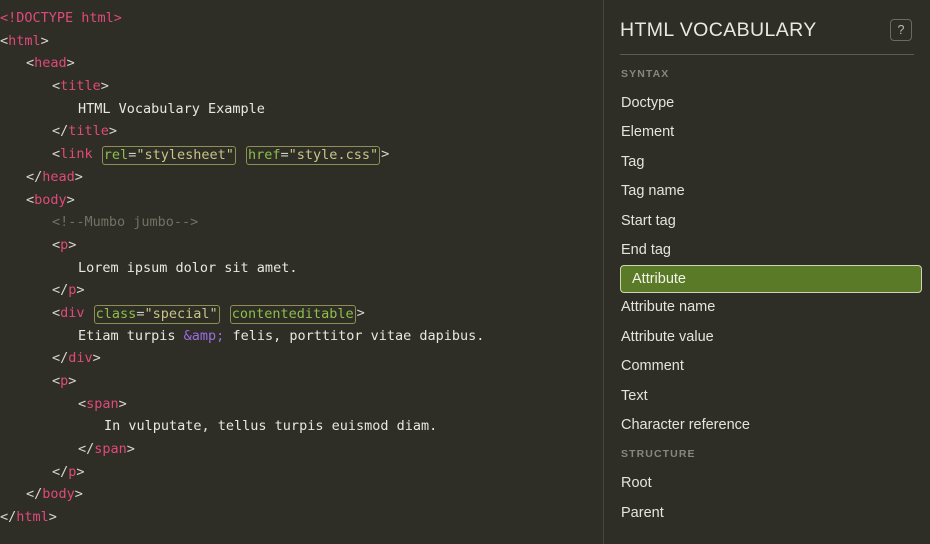  Describe the element at coordinates (767, 366) in the screenshot. I see `sidebar-item-comment: Comment` at that location.